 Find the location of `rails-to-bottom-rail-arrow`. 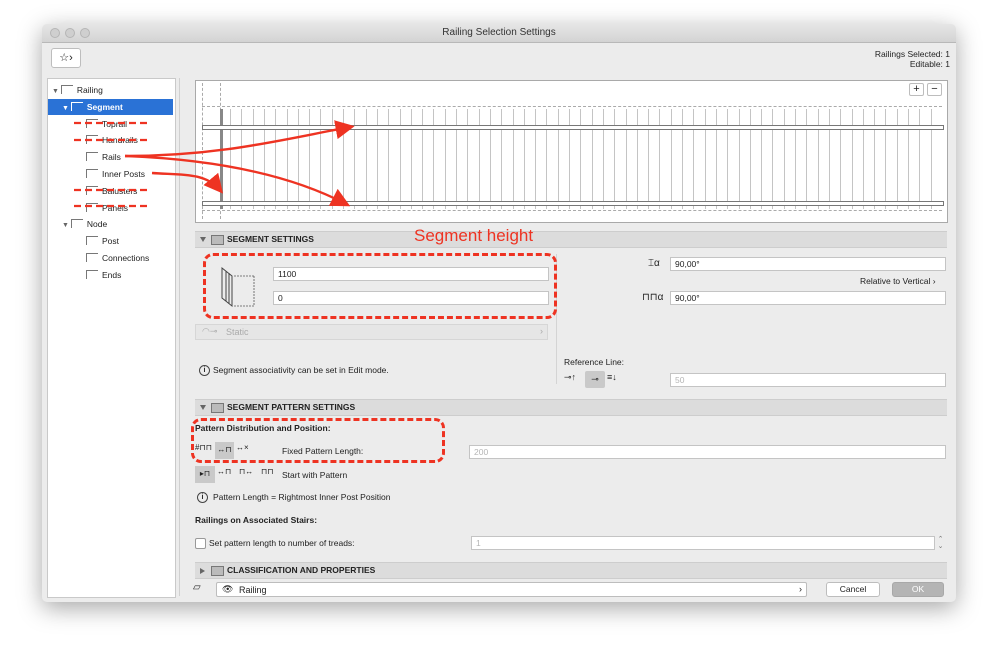

rails-to-bottom-rail-arrow is located at coordinates (237, 180).